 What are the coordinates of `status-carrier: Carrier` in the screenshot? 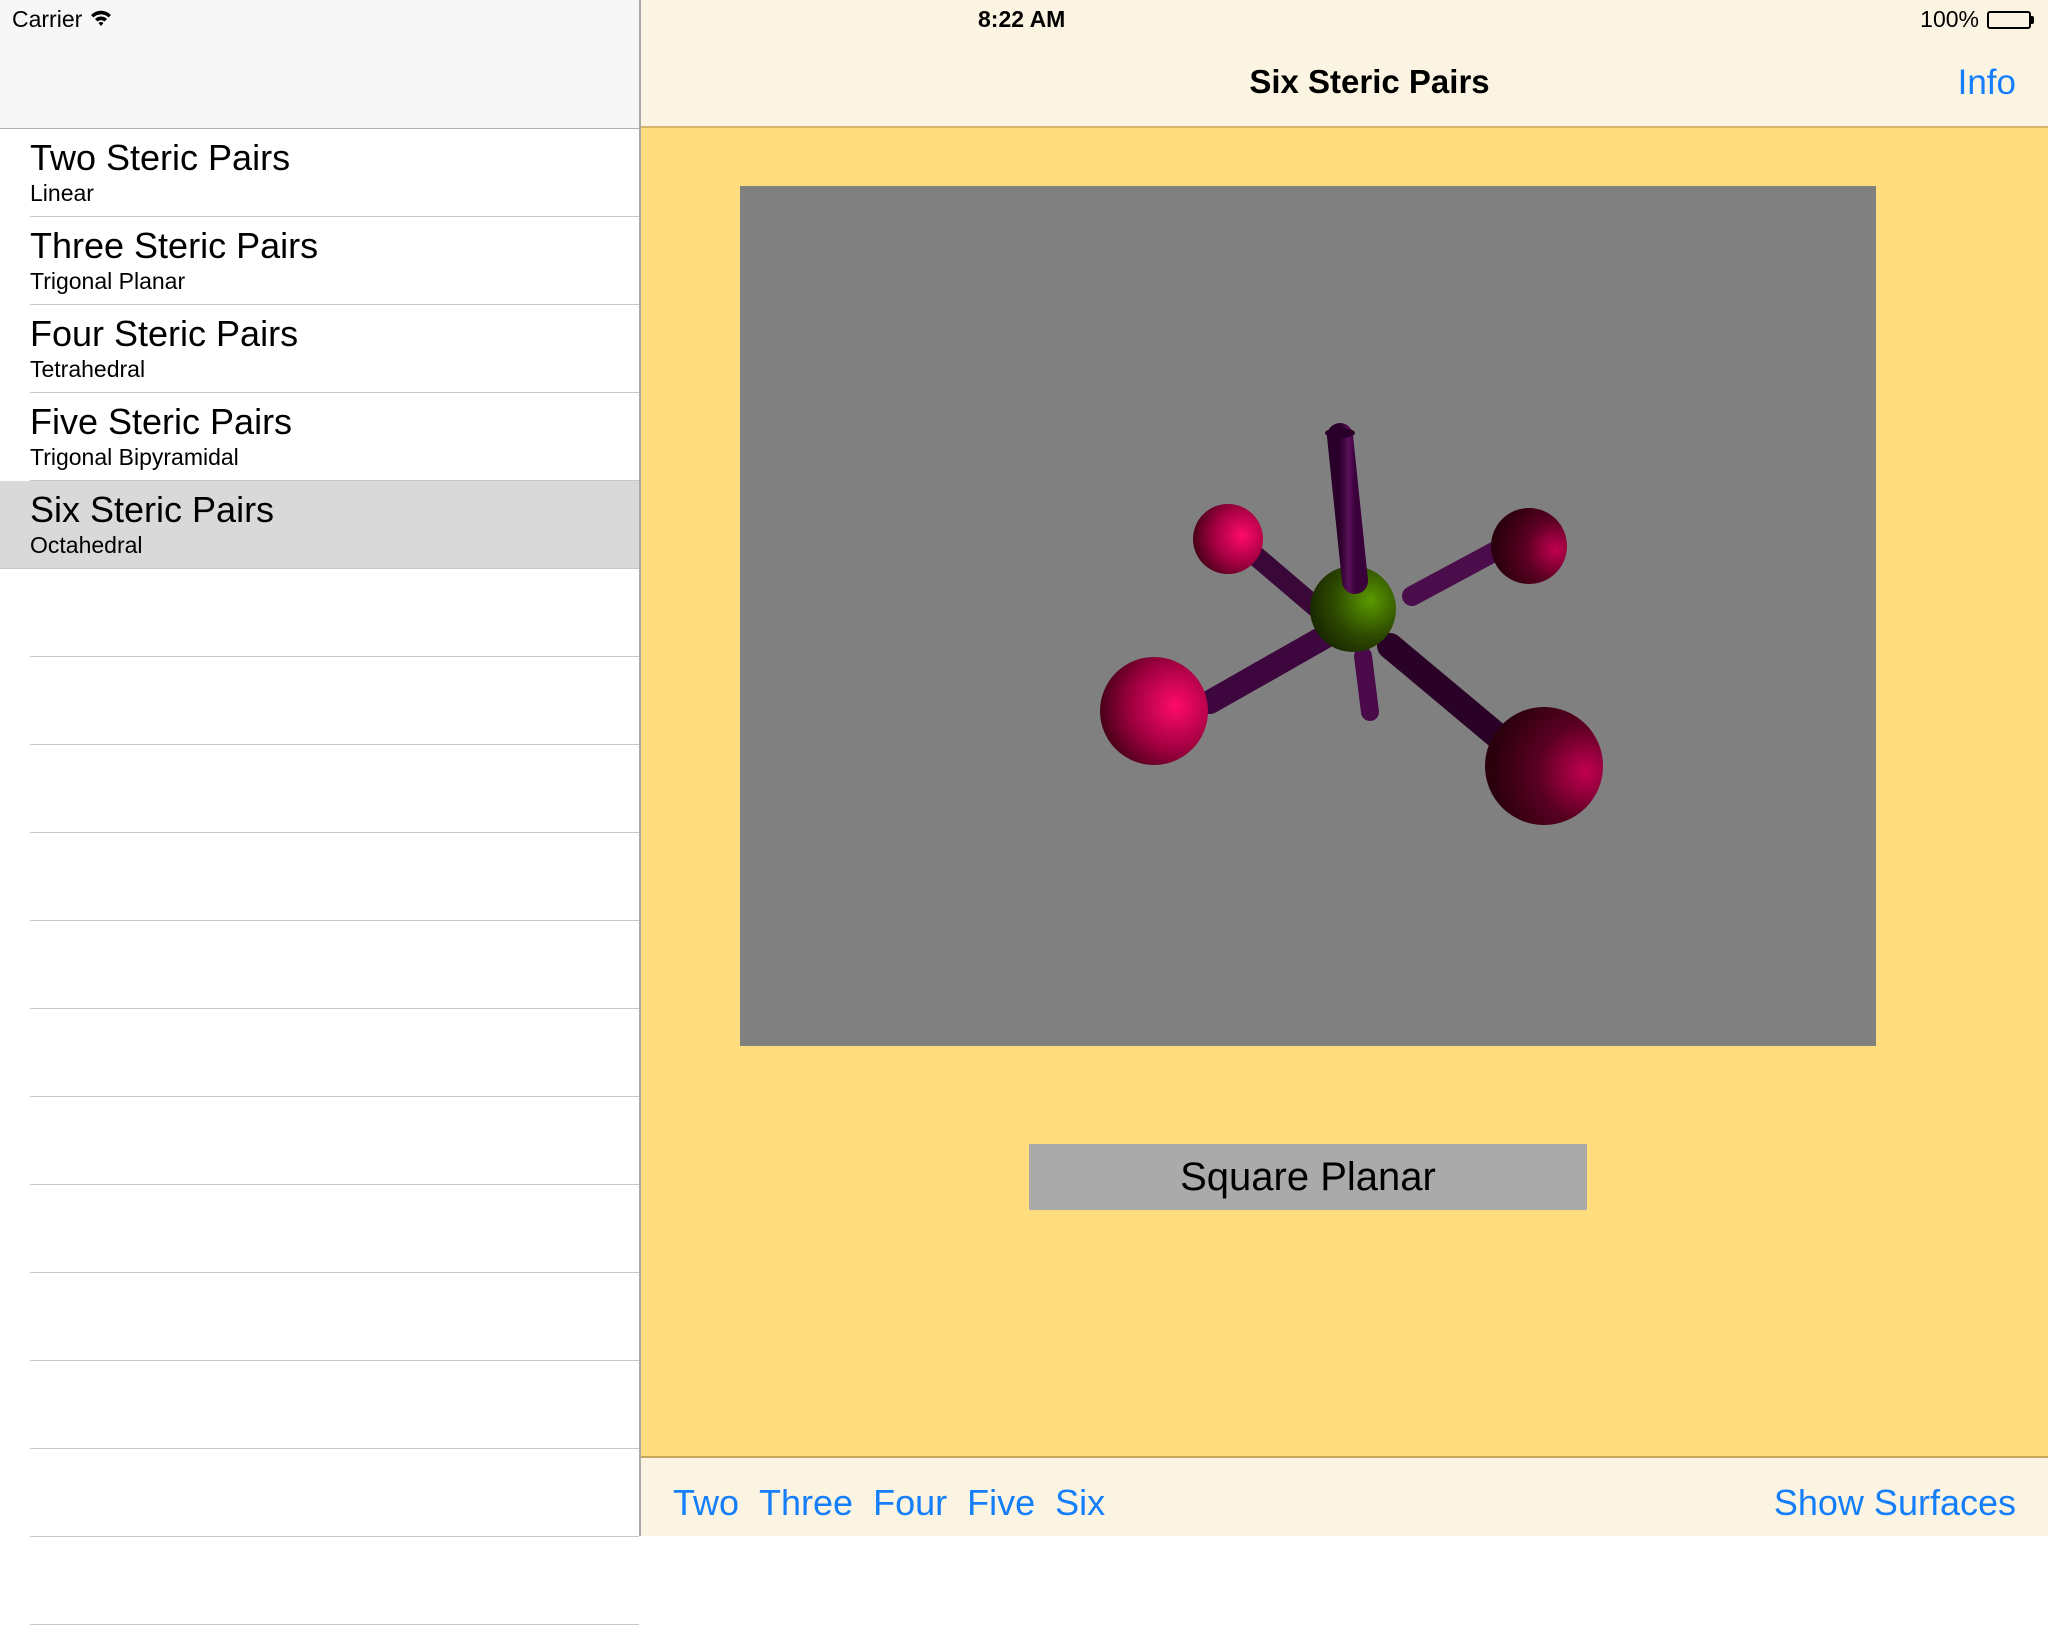 It's located at (62, 19).